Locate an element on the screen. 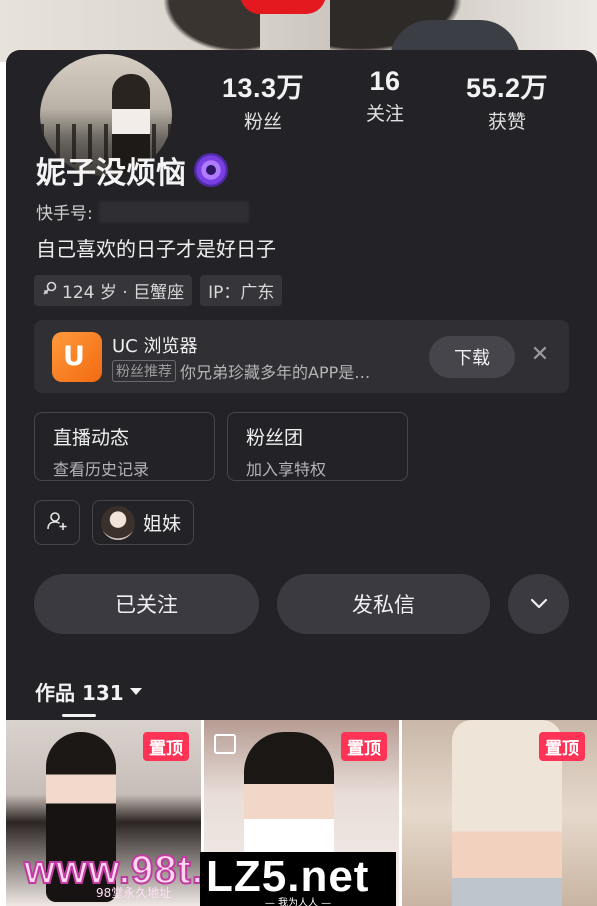  card-fan-club: 粉丝团 加入享特权 is located at coordinates (317, 446).